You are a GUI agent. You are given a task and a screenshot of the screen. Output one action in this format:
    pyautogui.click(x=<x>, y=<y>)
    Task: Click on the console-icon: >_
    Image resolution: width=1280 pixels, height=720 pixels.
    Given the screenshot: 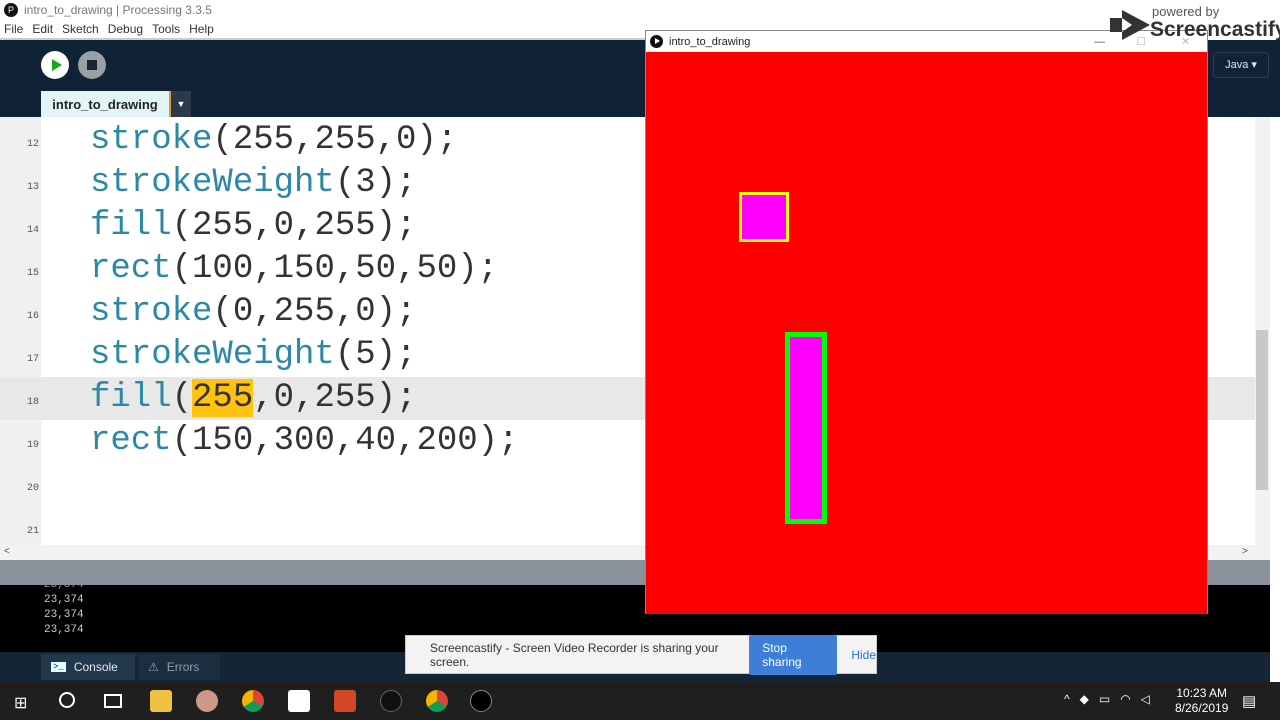 What is the action you would take?
    pyautogui.click(x=58, y=667)
    